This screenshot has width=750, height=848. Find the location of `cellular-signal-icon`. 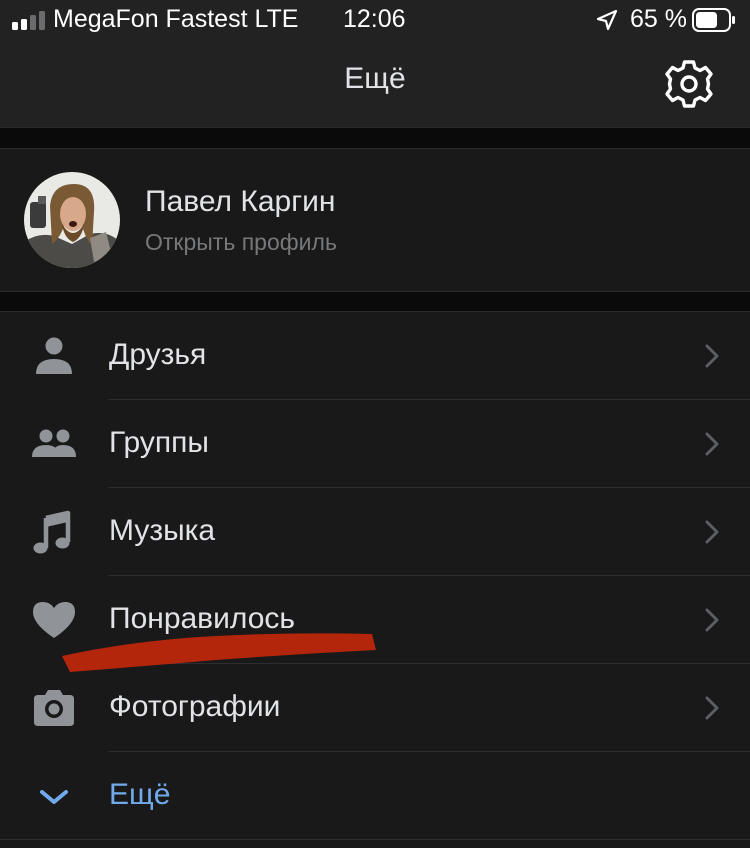

cellular-signal-icon is located at coordinates (30, 20).